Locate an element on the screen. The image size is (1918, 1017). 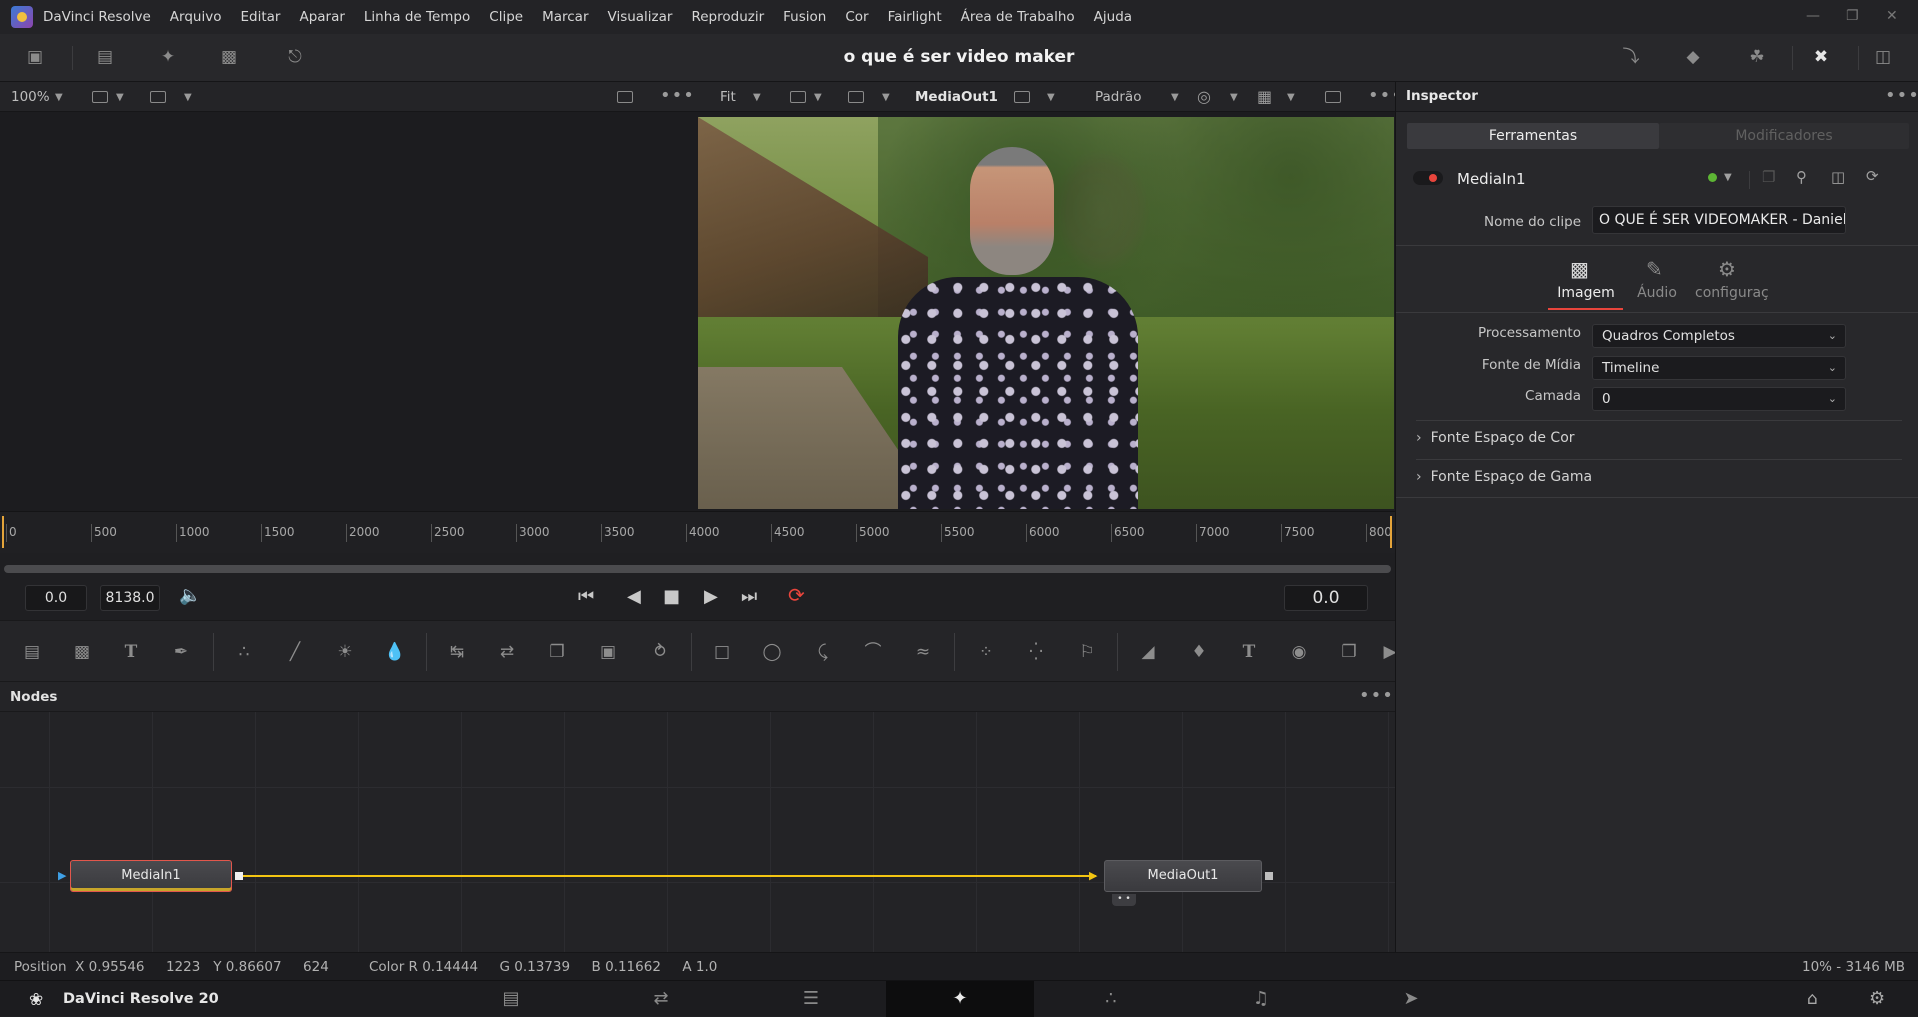
particles-icon: ∴ is located at coordinates (244, 652).